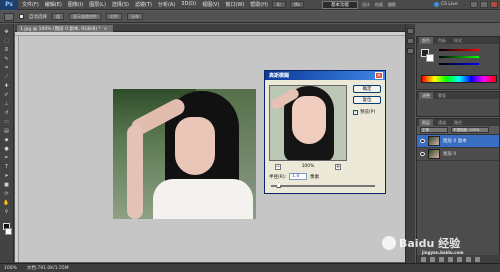  What do you see at coordinates (6, 148) in the screenshot?
I see `dodge-tool-icon: ●` at bounding box center [6, 148].